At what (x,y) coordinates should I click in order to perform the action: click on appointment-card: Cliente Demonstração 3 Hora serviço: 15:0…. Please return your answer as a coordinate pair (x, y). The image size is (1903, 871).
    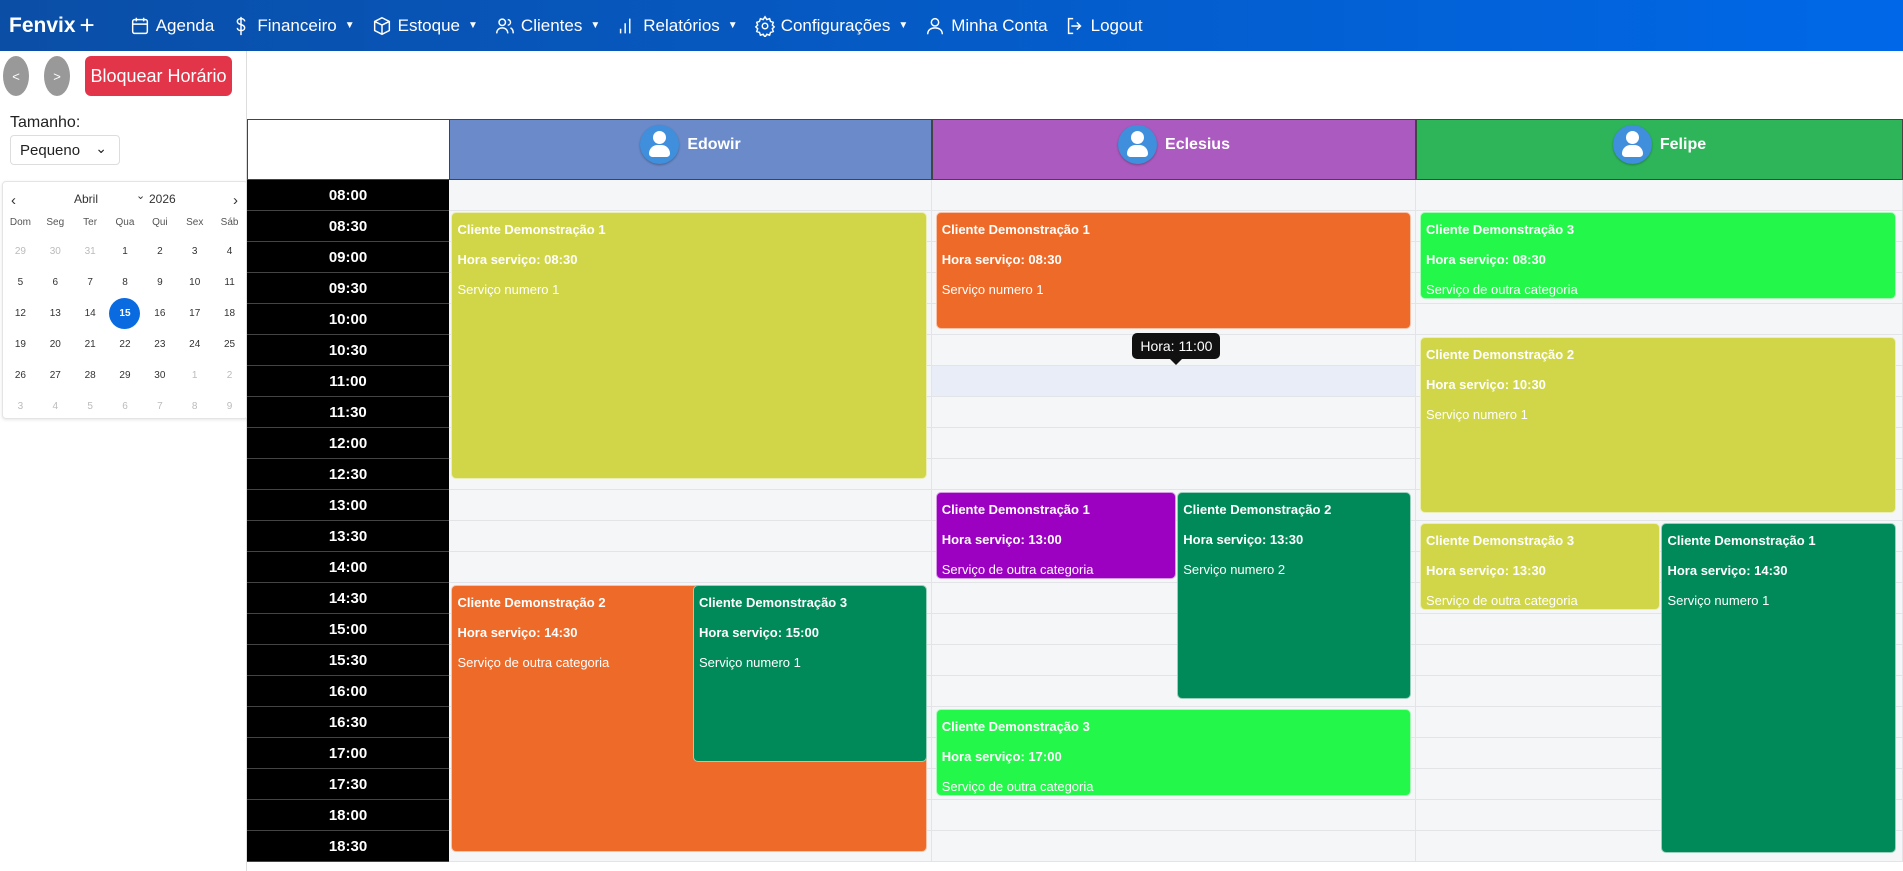
    Looking at the image, I should click on (810, 673).